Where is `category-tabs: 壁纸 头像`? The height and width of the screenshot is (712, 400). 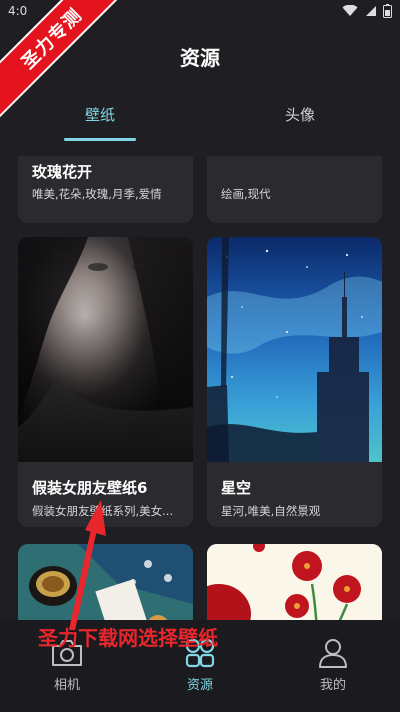 category-tabs: 壁纸 头像 is located at coordinates (200, 121).